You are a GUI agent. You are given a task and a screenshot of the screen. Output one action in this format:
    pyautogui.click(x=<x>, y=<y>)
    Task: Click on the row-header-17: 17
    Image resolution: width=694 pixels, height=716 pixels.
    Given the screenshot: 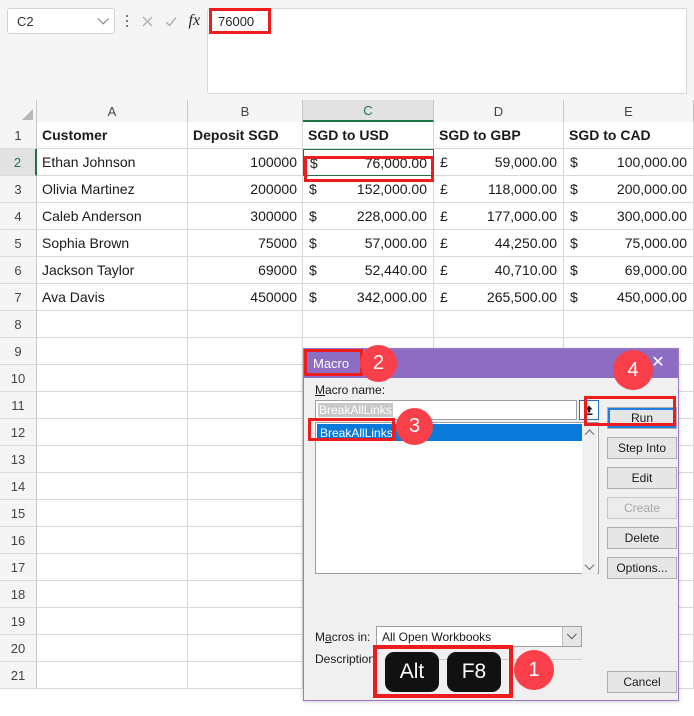 What is the action you would take?
    pyautogui.click(x=18, y=567)
    